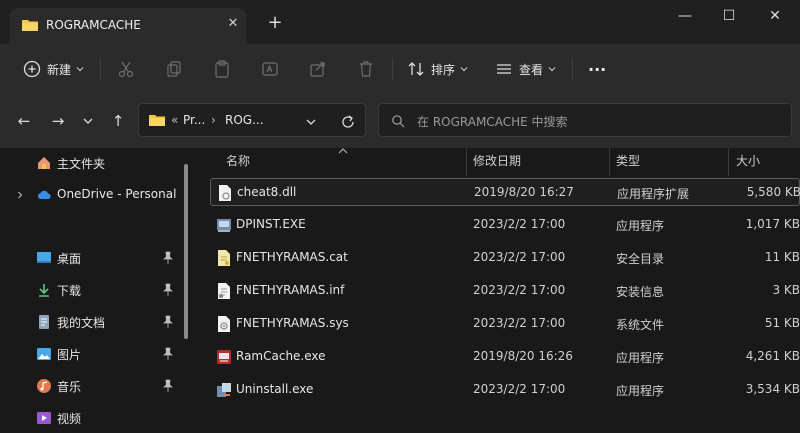 This screenshot has height=433, width=800. Describe the element at coordinates (44, 322) in the screenshot. I see `document-icon` at that location.